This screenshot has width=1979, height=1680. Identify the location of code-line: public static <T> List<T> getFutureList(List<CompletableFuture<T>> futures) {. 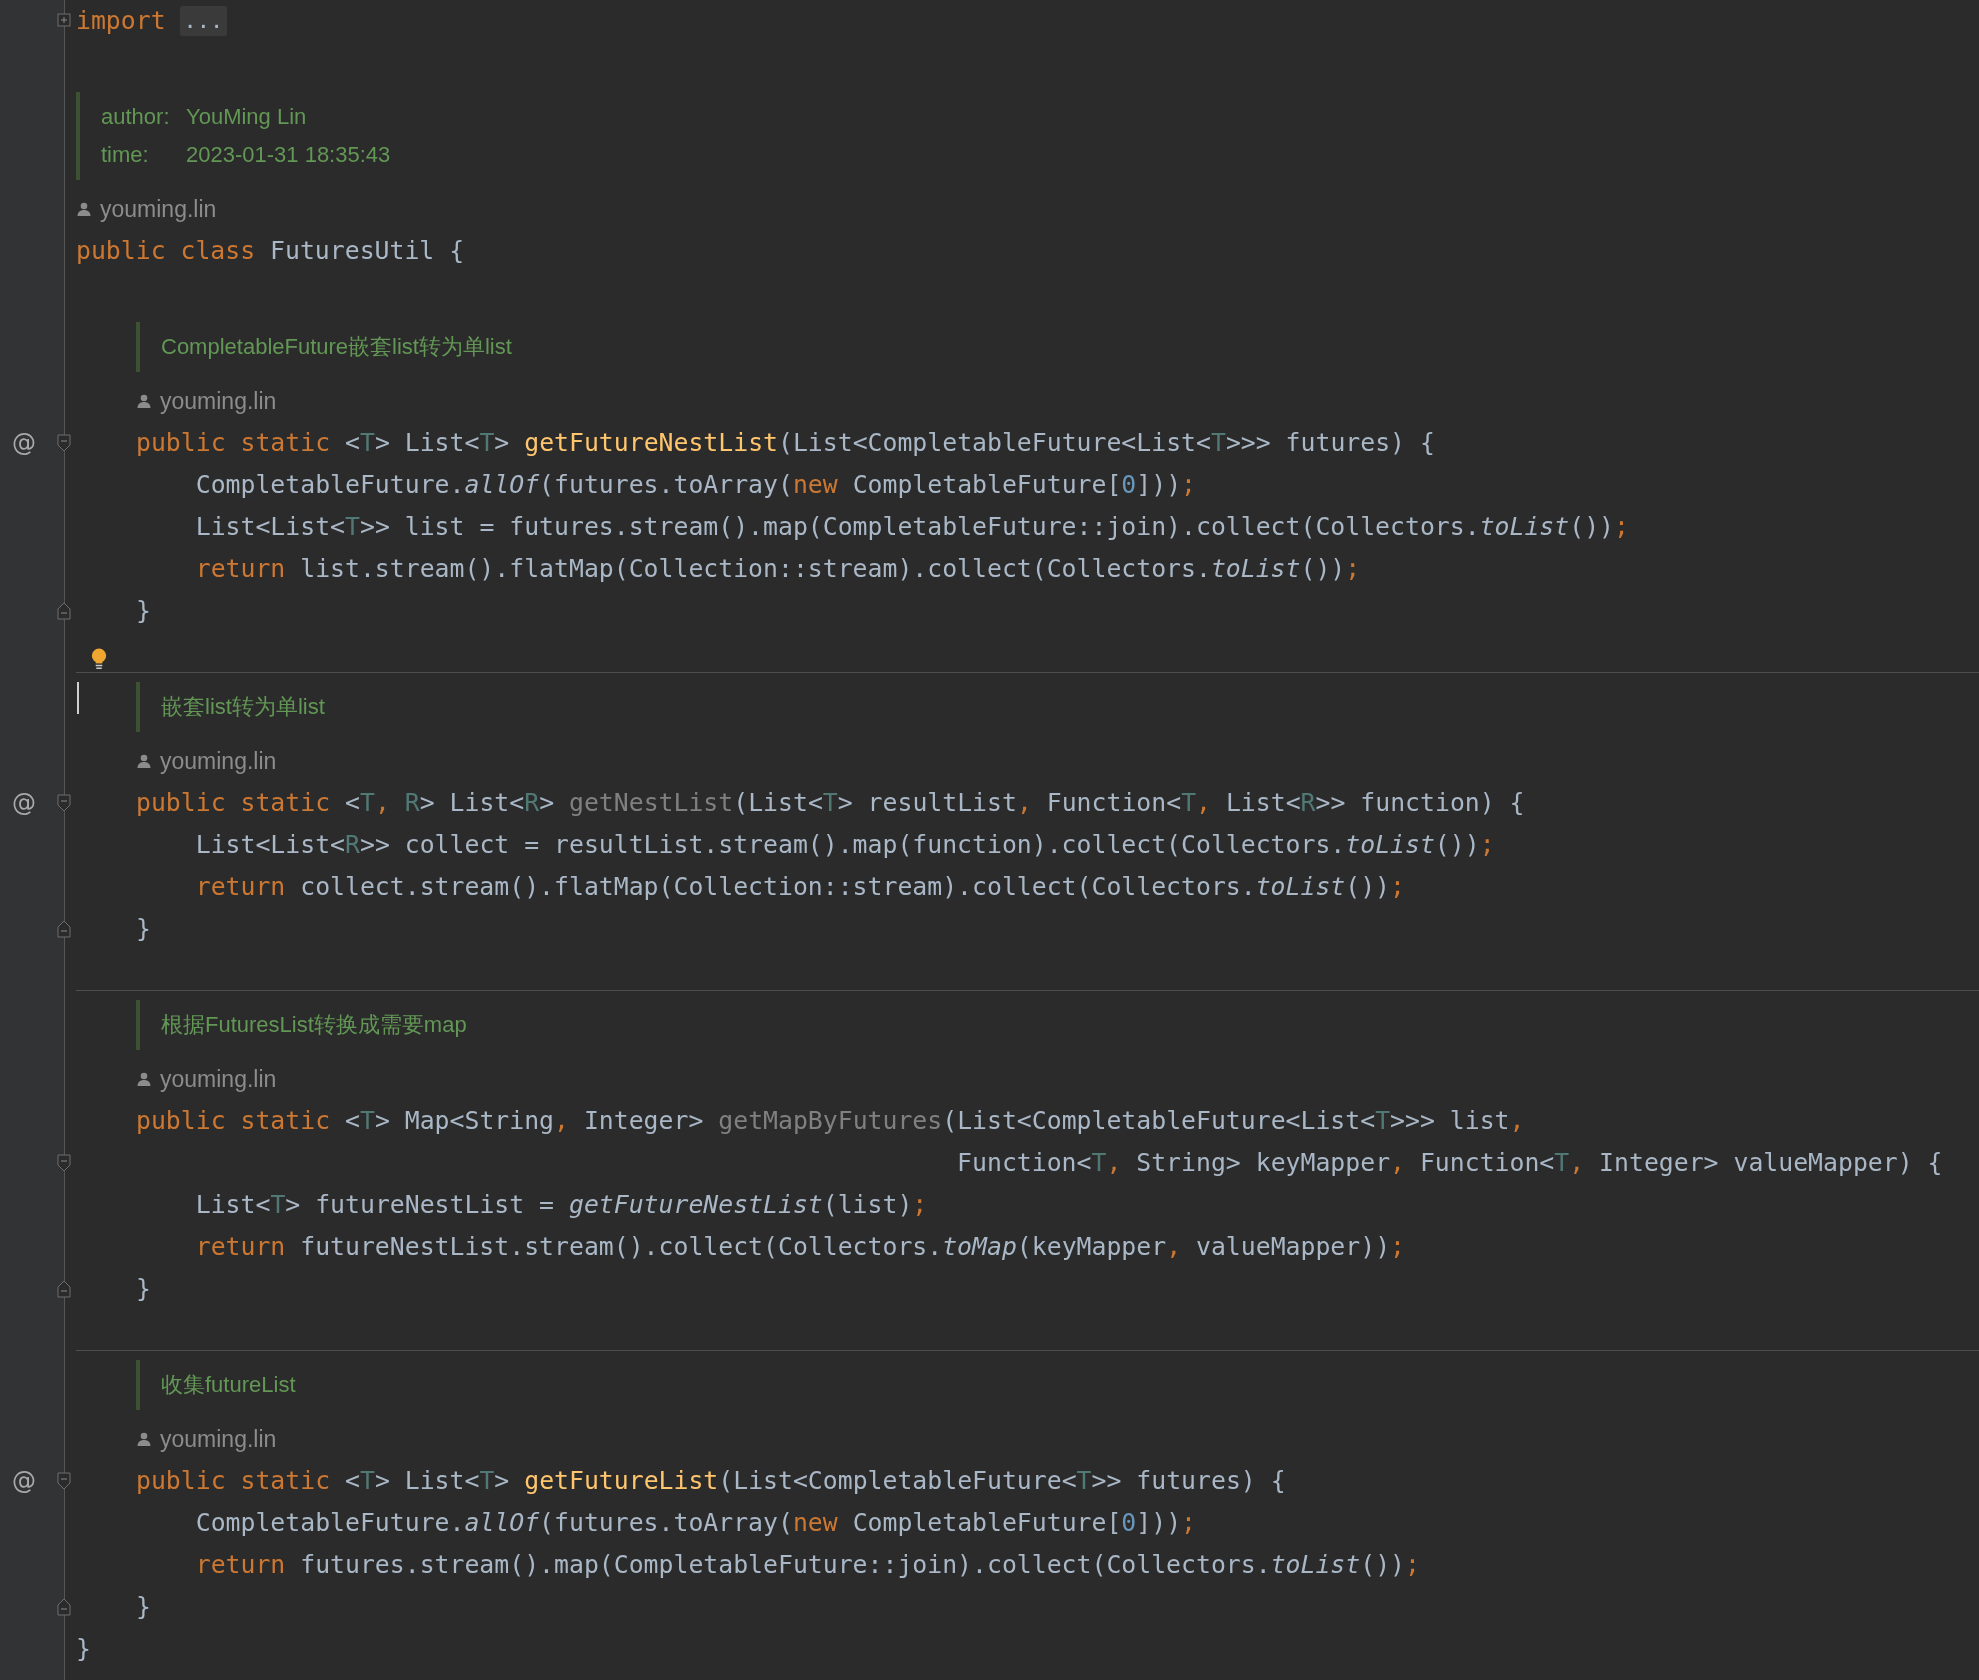
(711, 1481).